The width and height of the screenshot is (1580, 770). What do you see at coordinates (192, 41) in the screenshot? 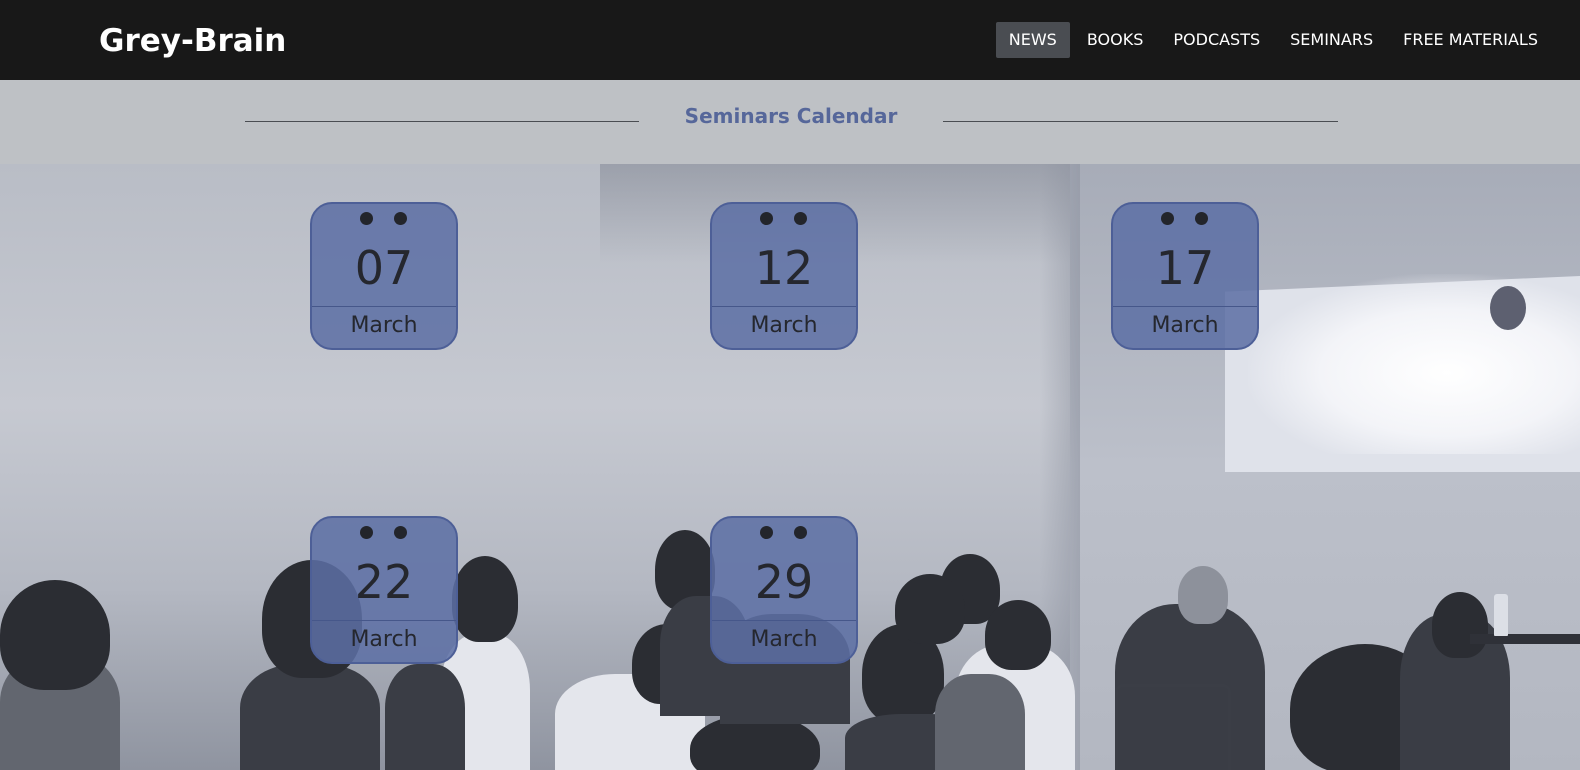
I see `brand-logo-link: Grey-Brain` at bounding box center [192, 41].